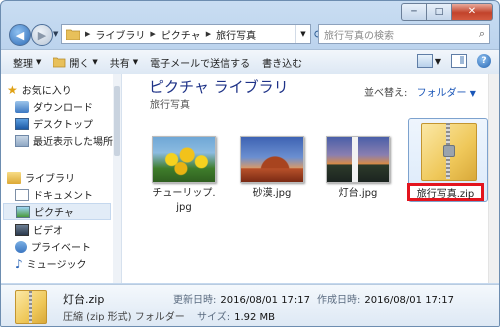 The image size is (500, 327). What do you see at coordinates (170, 105) in the screenshot?
I see `library-subtitle: 旅行写真` at bounding box center [170, 105].